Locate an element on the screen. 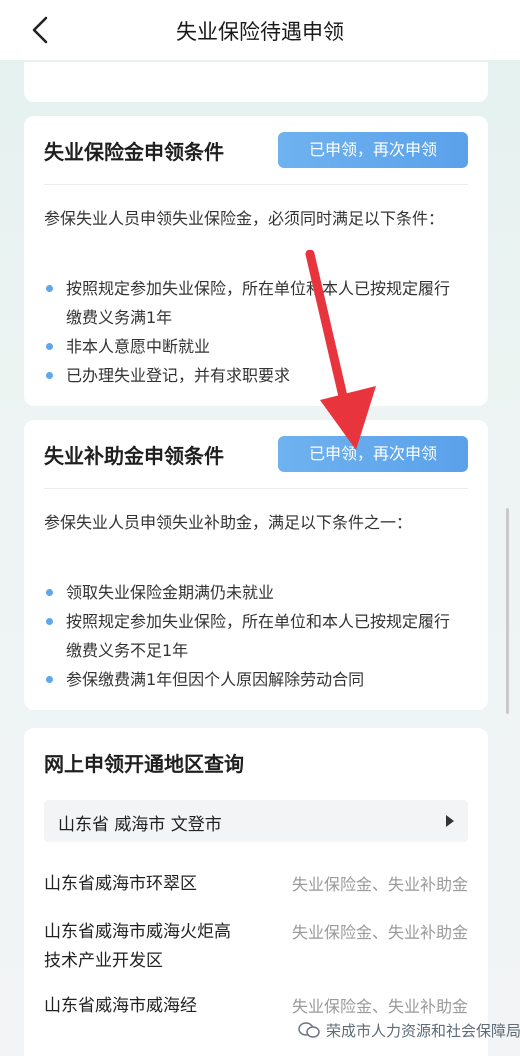 This screenshot has width=520, height=1056. nav-bar: 失业保险待遇申领 is located at coordinates (260, 30).